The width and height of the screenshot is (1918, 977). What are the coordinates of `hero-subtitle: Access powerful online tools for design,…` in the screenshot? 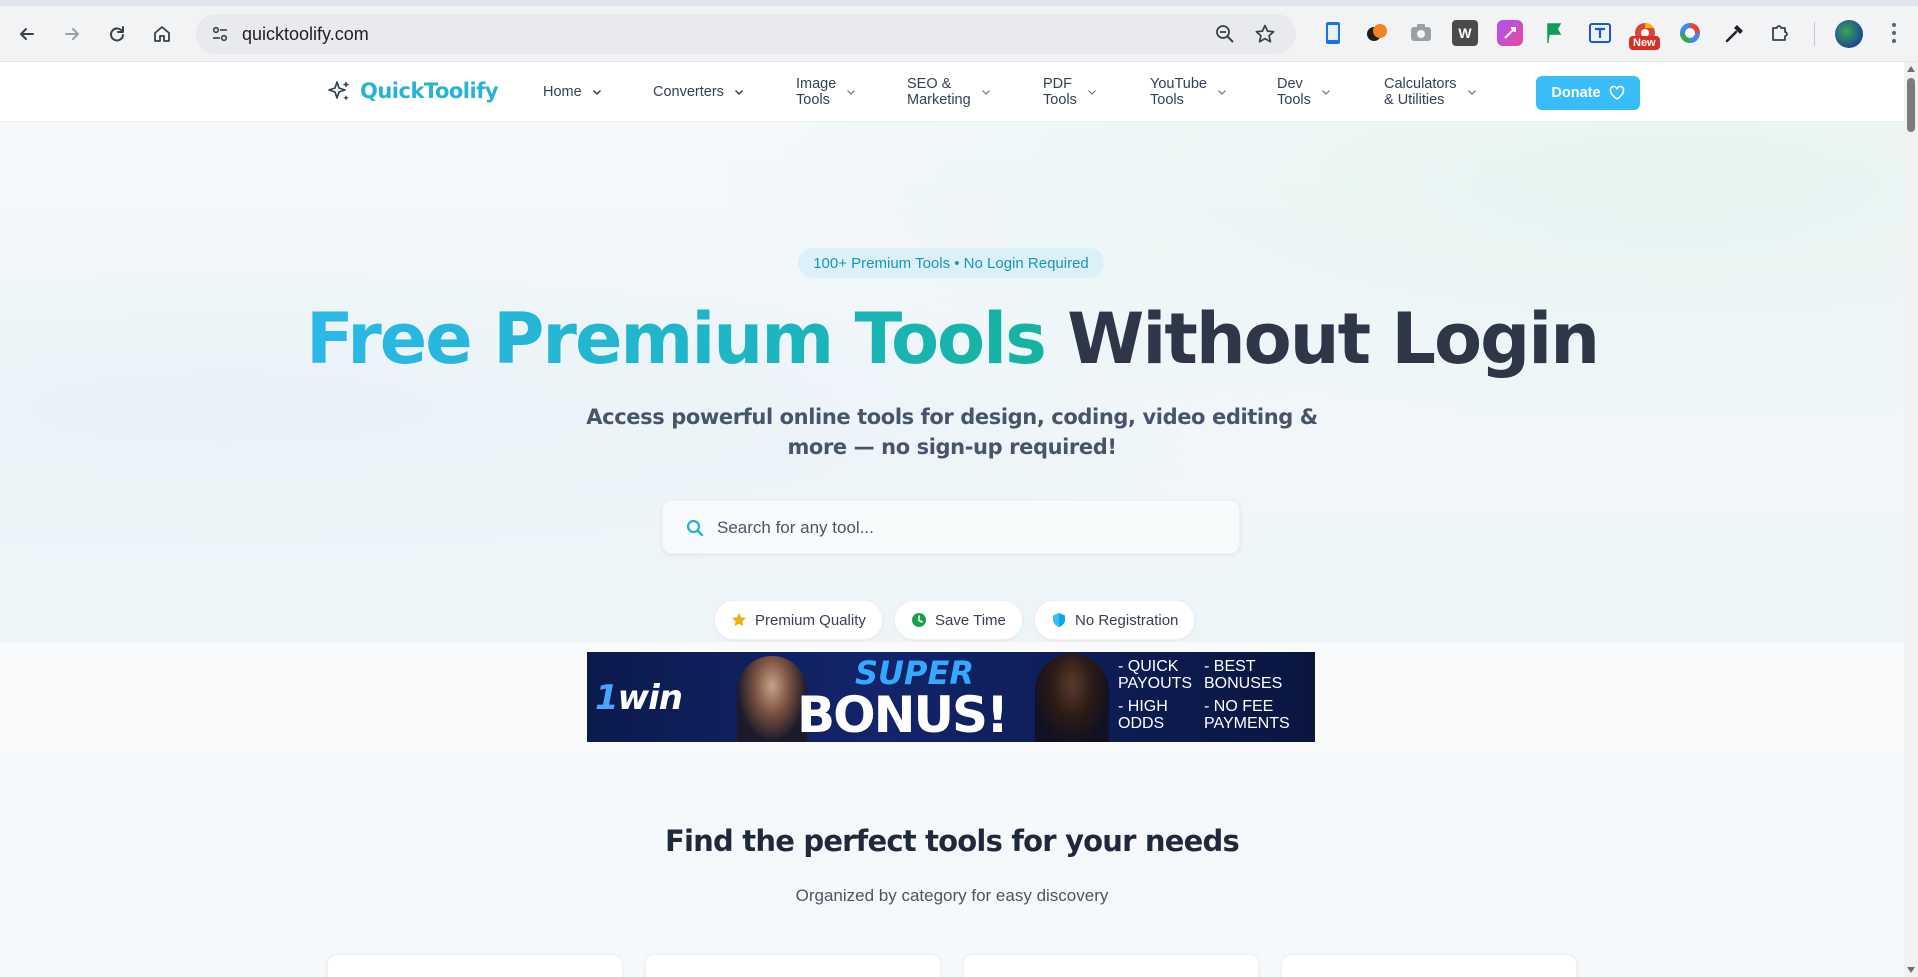 It's located at (952, 432).